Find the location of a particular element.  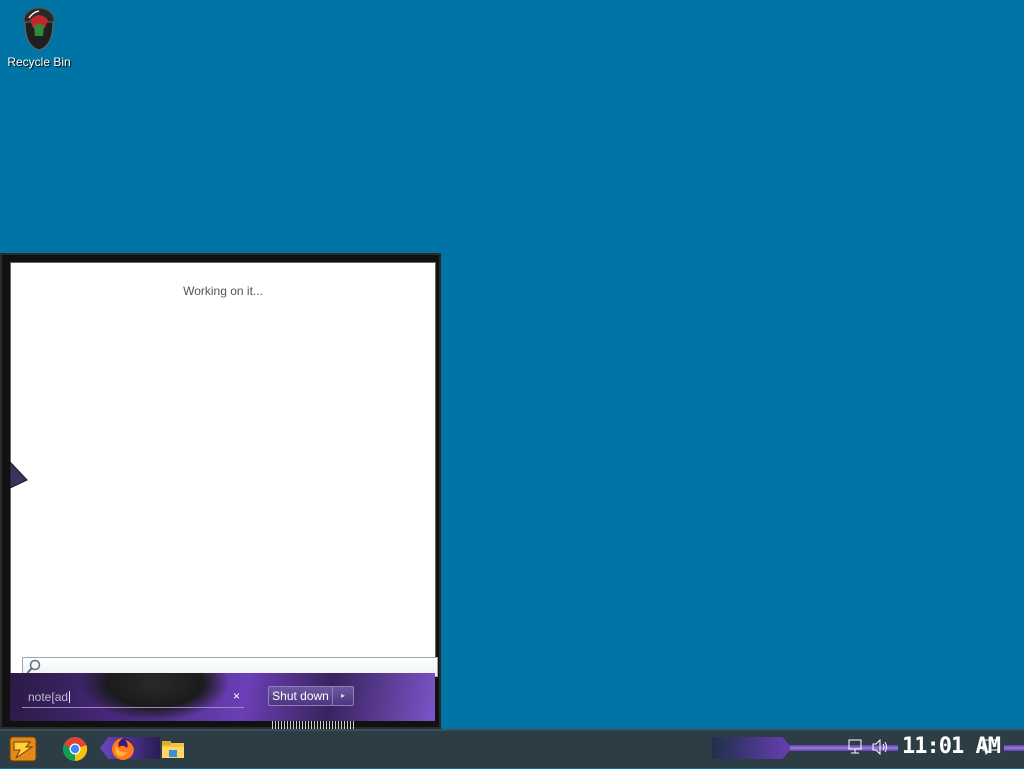

shutdown-label: Shut down is located at coordinates (301, 696).